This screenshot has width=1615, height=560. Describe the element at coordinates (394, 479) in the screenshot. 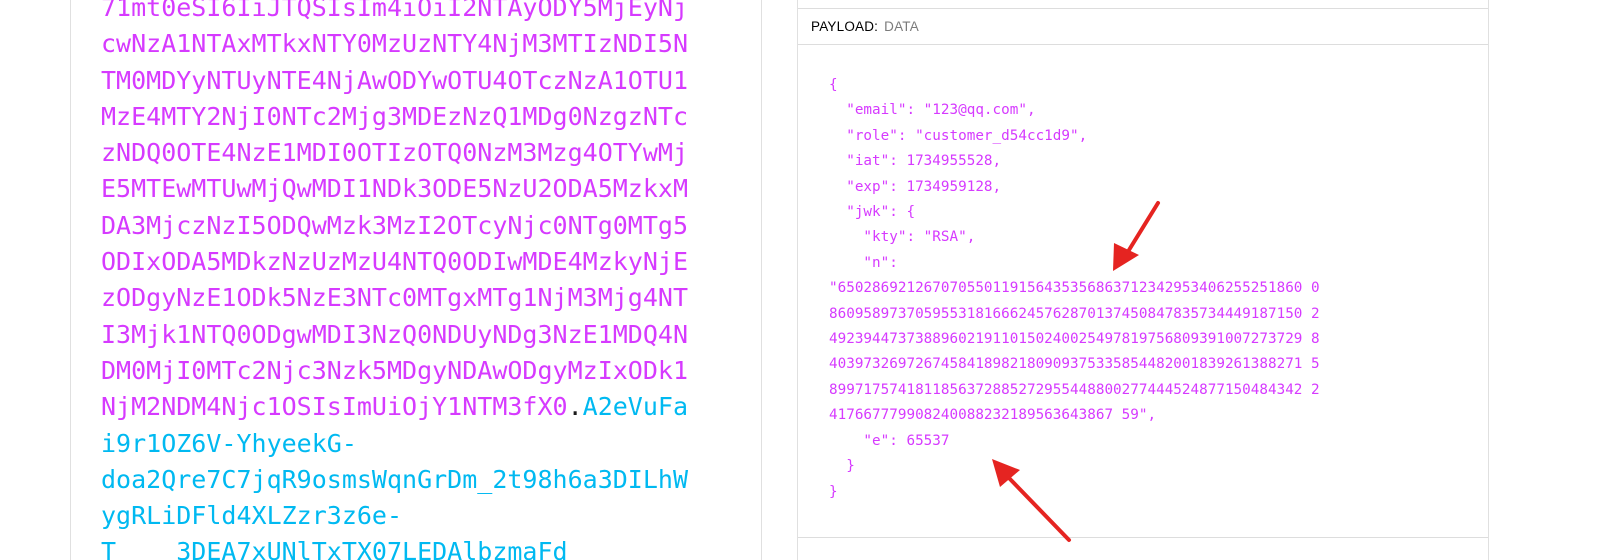

I see `token-signature-line: doa2Qre7C7jqR9osmsWqnGrDm_2t98h6a3DILhW` at that location.